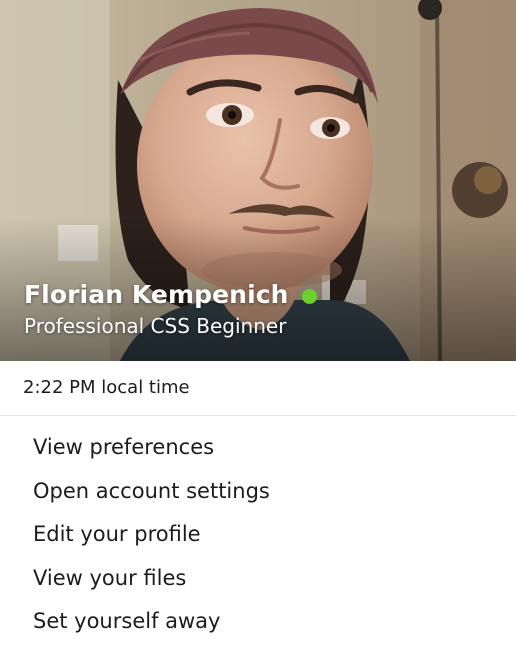 The height and width of the screenshot is (649, 516). I want to click on menu-item-open-account-settings: Open account settings, so click(258, 492).